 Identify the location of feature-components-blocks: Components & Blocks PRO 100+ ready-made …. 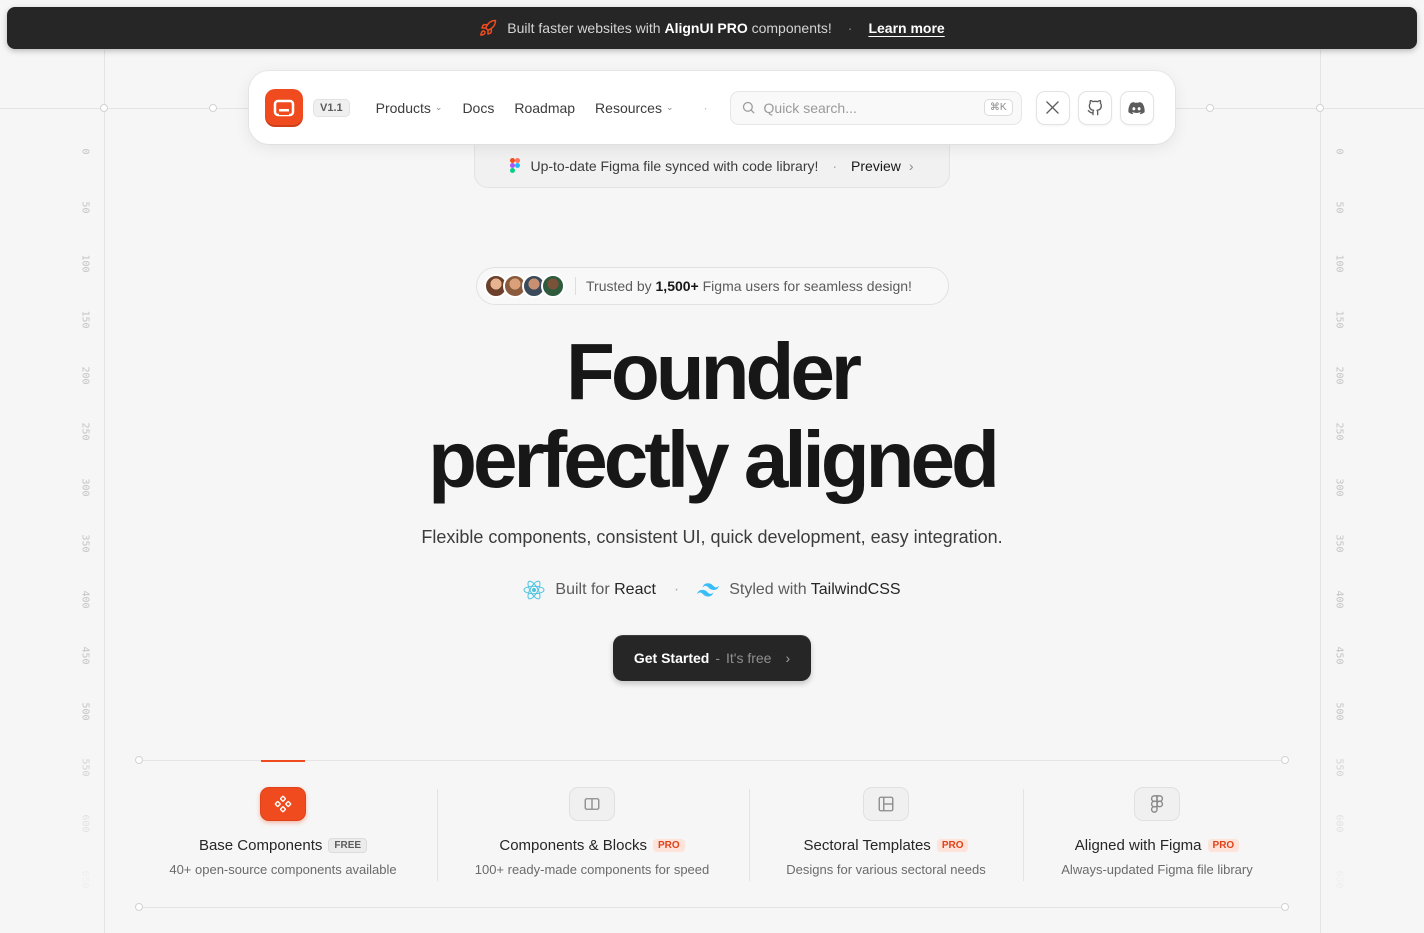
(592, 832).